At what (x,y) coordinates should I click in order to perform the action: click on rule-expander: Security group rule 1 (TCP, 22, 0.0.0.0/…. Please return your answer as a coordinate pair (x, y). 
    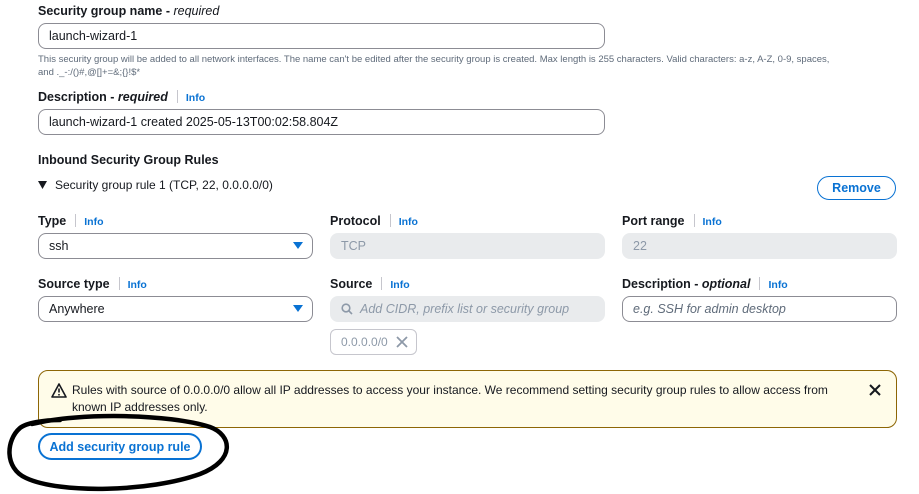
    Looking at the image, I should click on (155, 185).